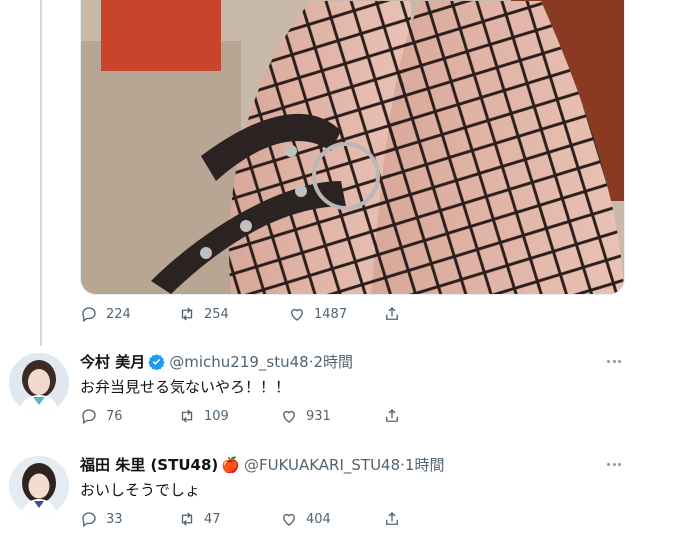  I want to click on reply-header: 今村 美月 @michu219_stu48·2時間, so click(216, 361).